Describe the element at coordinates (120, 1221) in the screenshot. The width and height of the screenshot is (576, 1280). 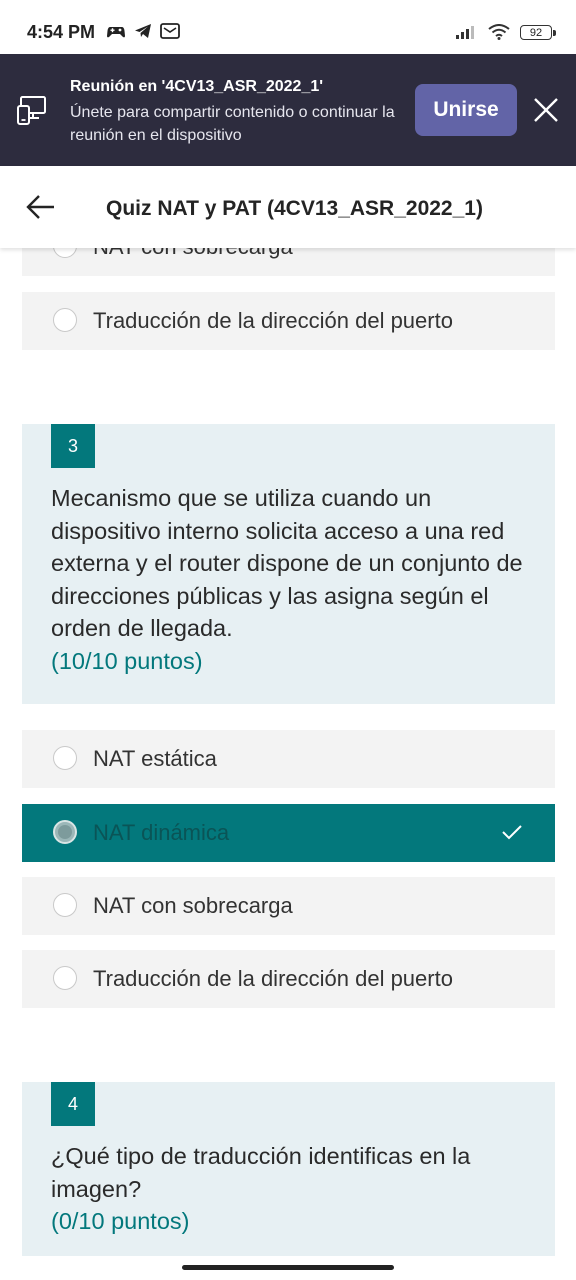
I see `question-points: (0/10 puntos)` at that location.